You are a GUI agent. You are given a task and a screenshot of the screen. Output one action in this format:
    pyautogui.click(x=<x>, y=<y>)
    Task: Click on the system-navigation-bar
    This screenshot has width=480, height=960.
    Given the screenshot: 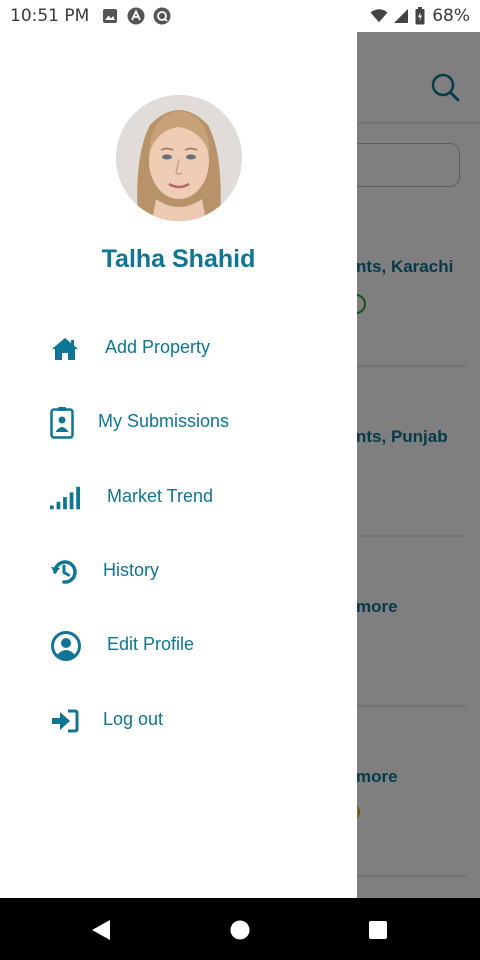 What is the action you would take?
    pyautogui.click(x=240, y=929)
    